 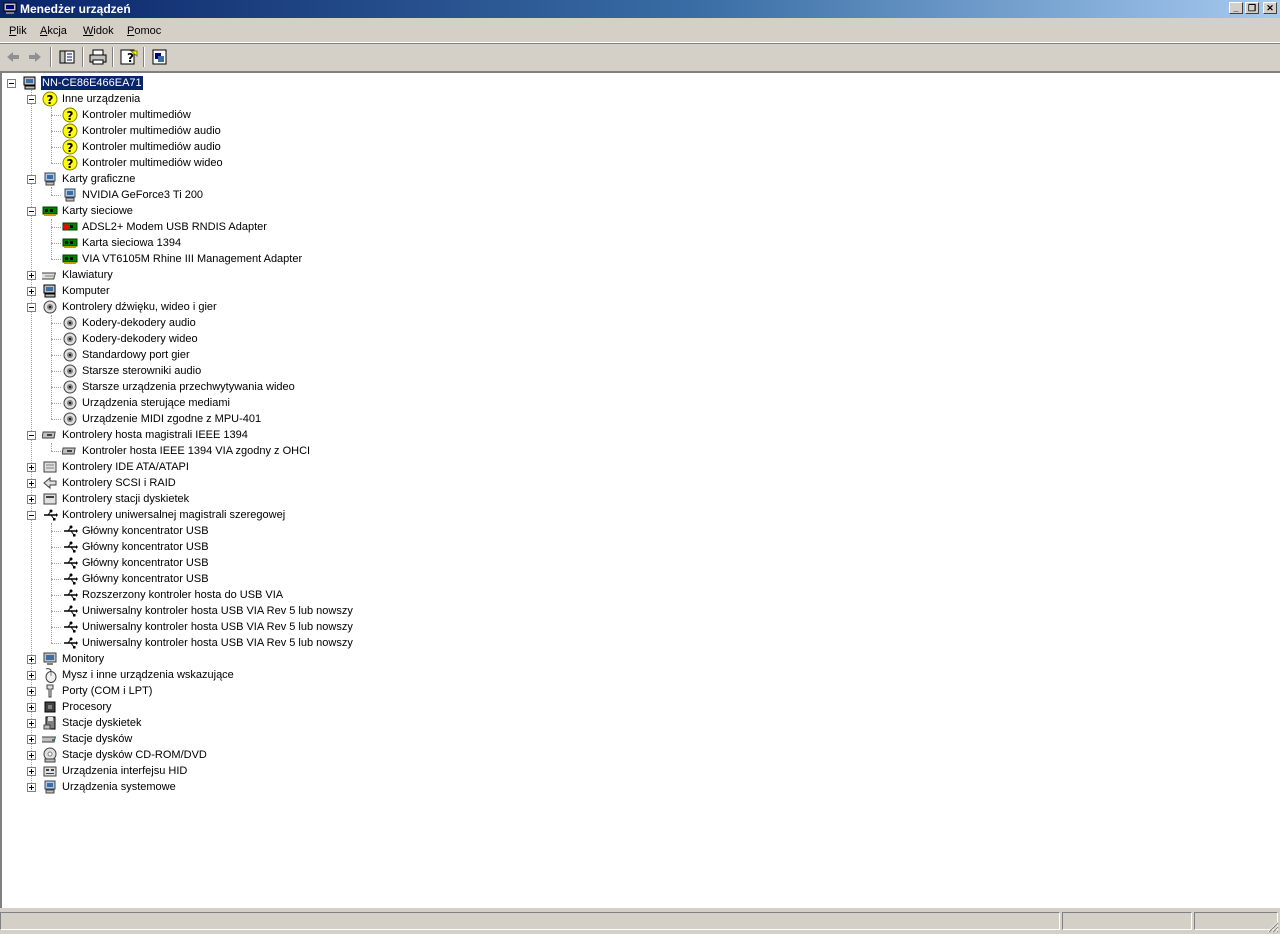 I want to click on category-label: Kontrolery hosta magistrali IEEE 1394, so click(x=155, y=435).